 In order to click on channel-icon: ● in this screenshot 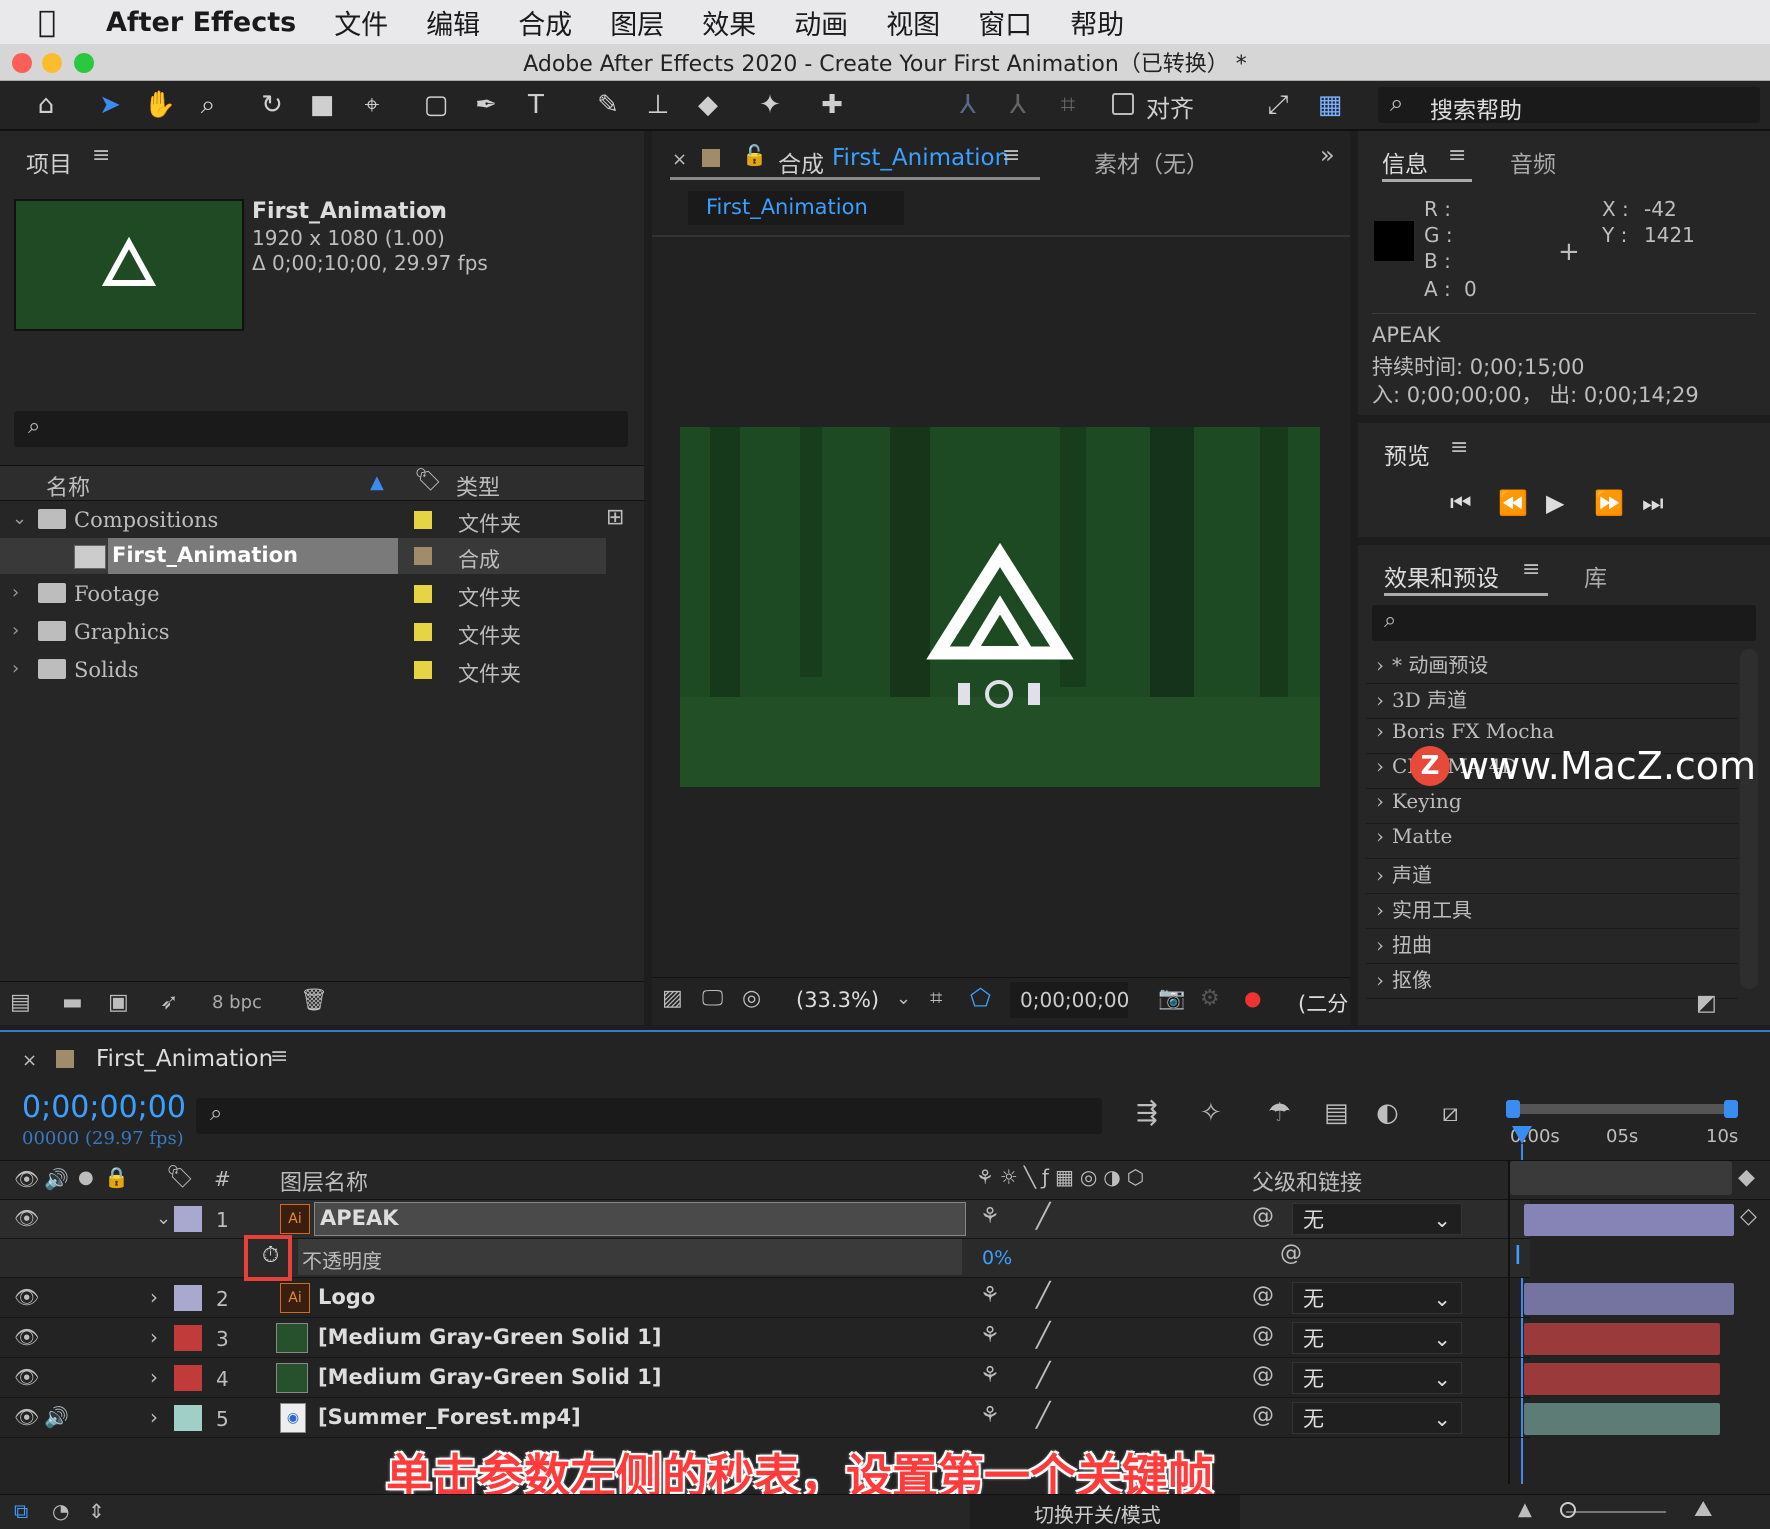, I will do `click(1252, 998)`.